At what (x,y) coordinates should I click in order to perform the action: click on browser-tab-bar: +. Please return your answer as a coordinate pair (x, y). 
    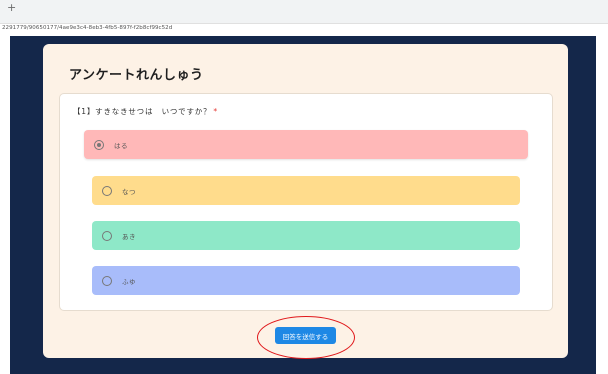
    Looking at the image, I should click on (304, 12).